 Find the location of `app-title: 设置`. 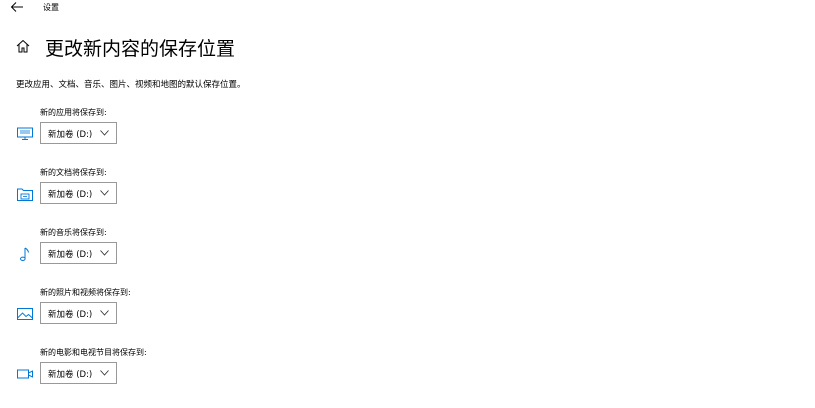

app-title: 设置 is located at coordinates (51, 7).